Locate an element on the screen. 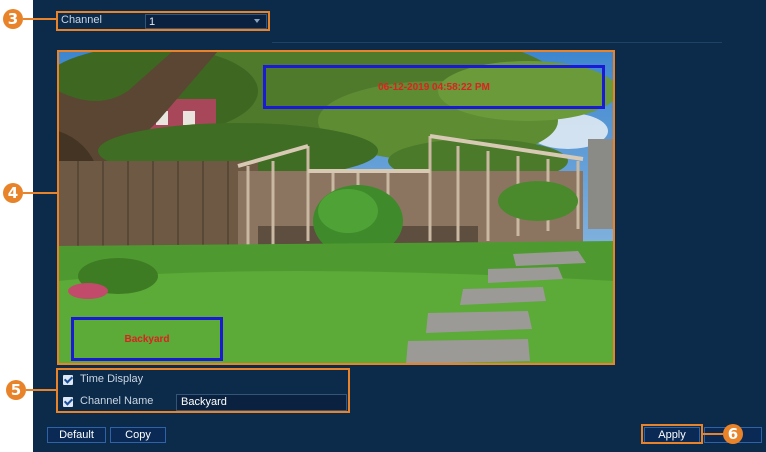 The width and height of the screenshot is (766, 452). callout-6-box is located at coordinates (672, 434).